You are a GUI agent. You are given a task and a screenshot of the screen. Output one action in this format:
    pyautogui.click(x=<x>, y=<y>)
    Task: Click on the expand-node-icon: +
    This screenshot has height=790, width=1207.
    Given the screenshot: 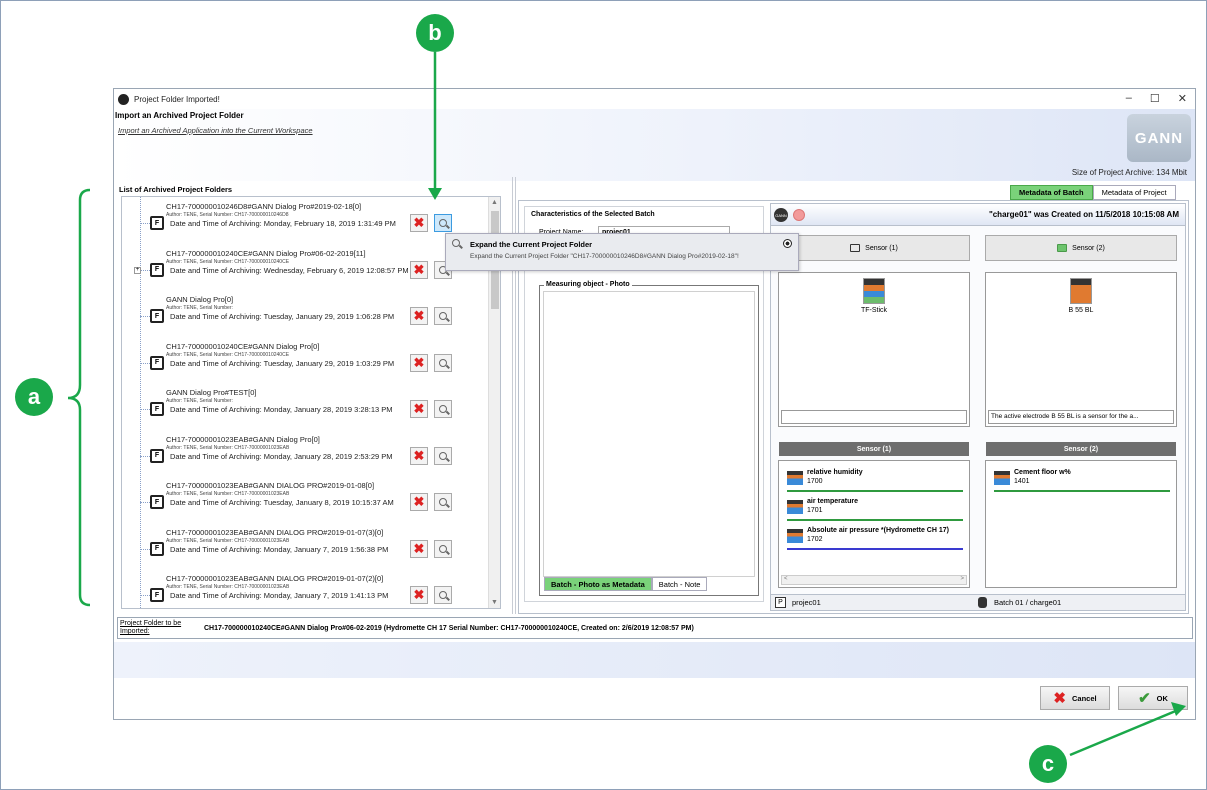 What is the action you would take?
    pyautogui.click(x=137, y=270)
    